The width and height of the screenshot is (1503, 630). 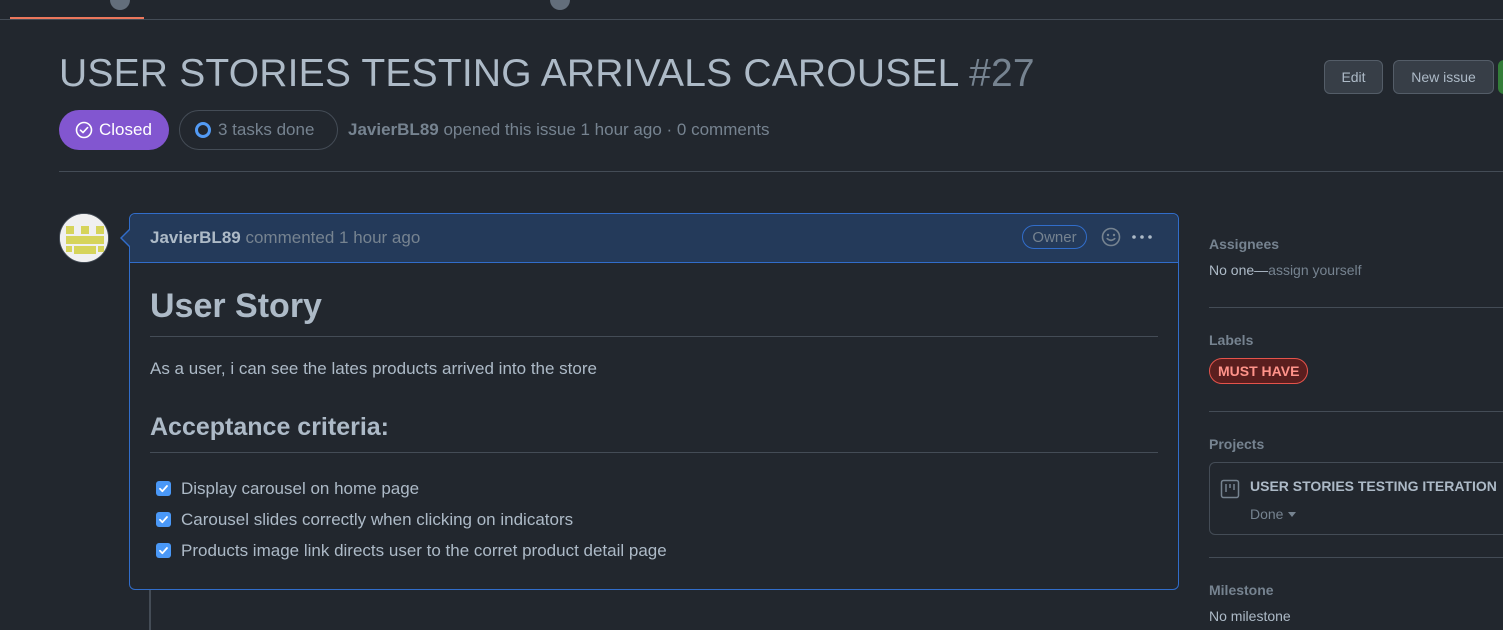 I want to click on progress-ring-icon, so click(x=203, y=130).